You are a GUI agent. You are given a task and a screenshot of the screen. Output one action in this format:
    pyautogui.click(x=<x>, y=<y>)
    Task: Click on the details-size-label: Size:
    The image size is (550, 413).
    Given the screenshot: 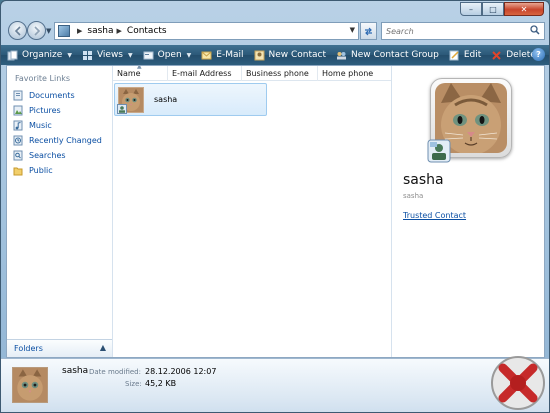 What is the action you would take?
    pyautogui.click(x=133, y=384)
    